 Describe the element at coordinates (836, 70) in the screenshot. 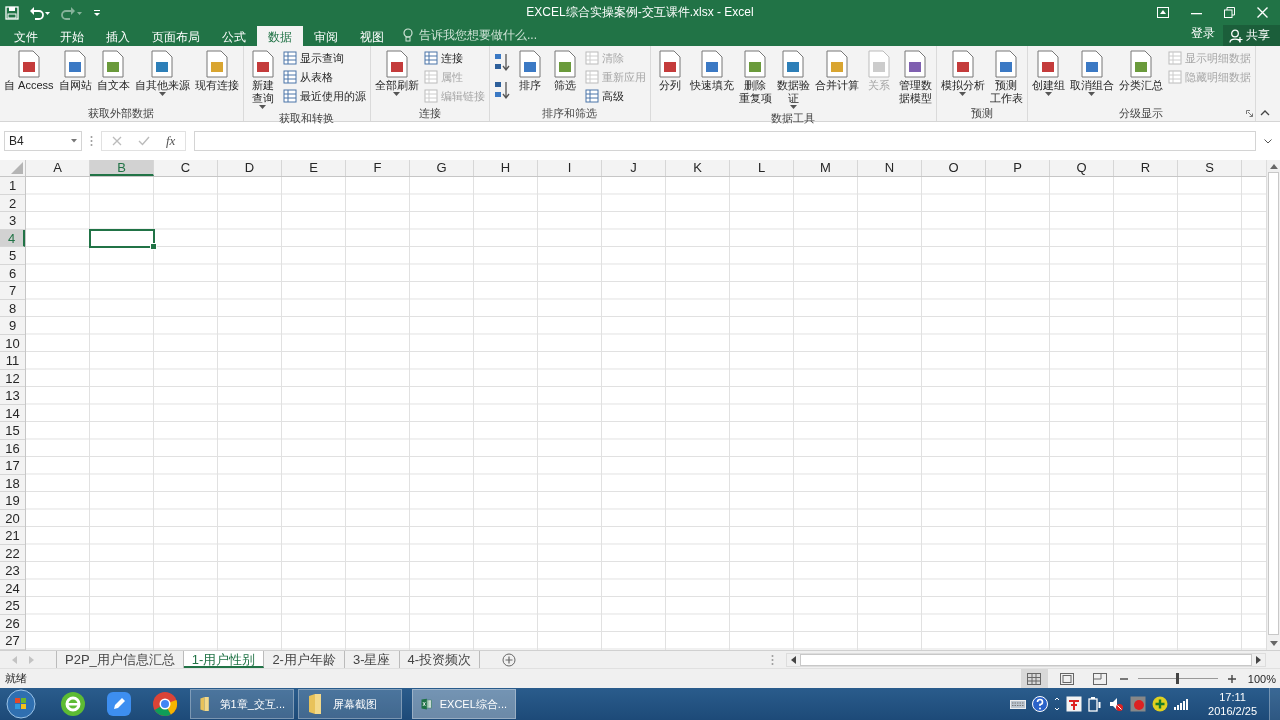

I see `ribbon-button: 合并计算` at that location.